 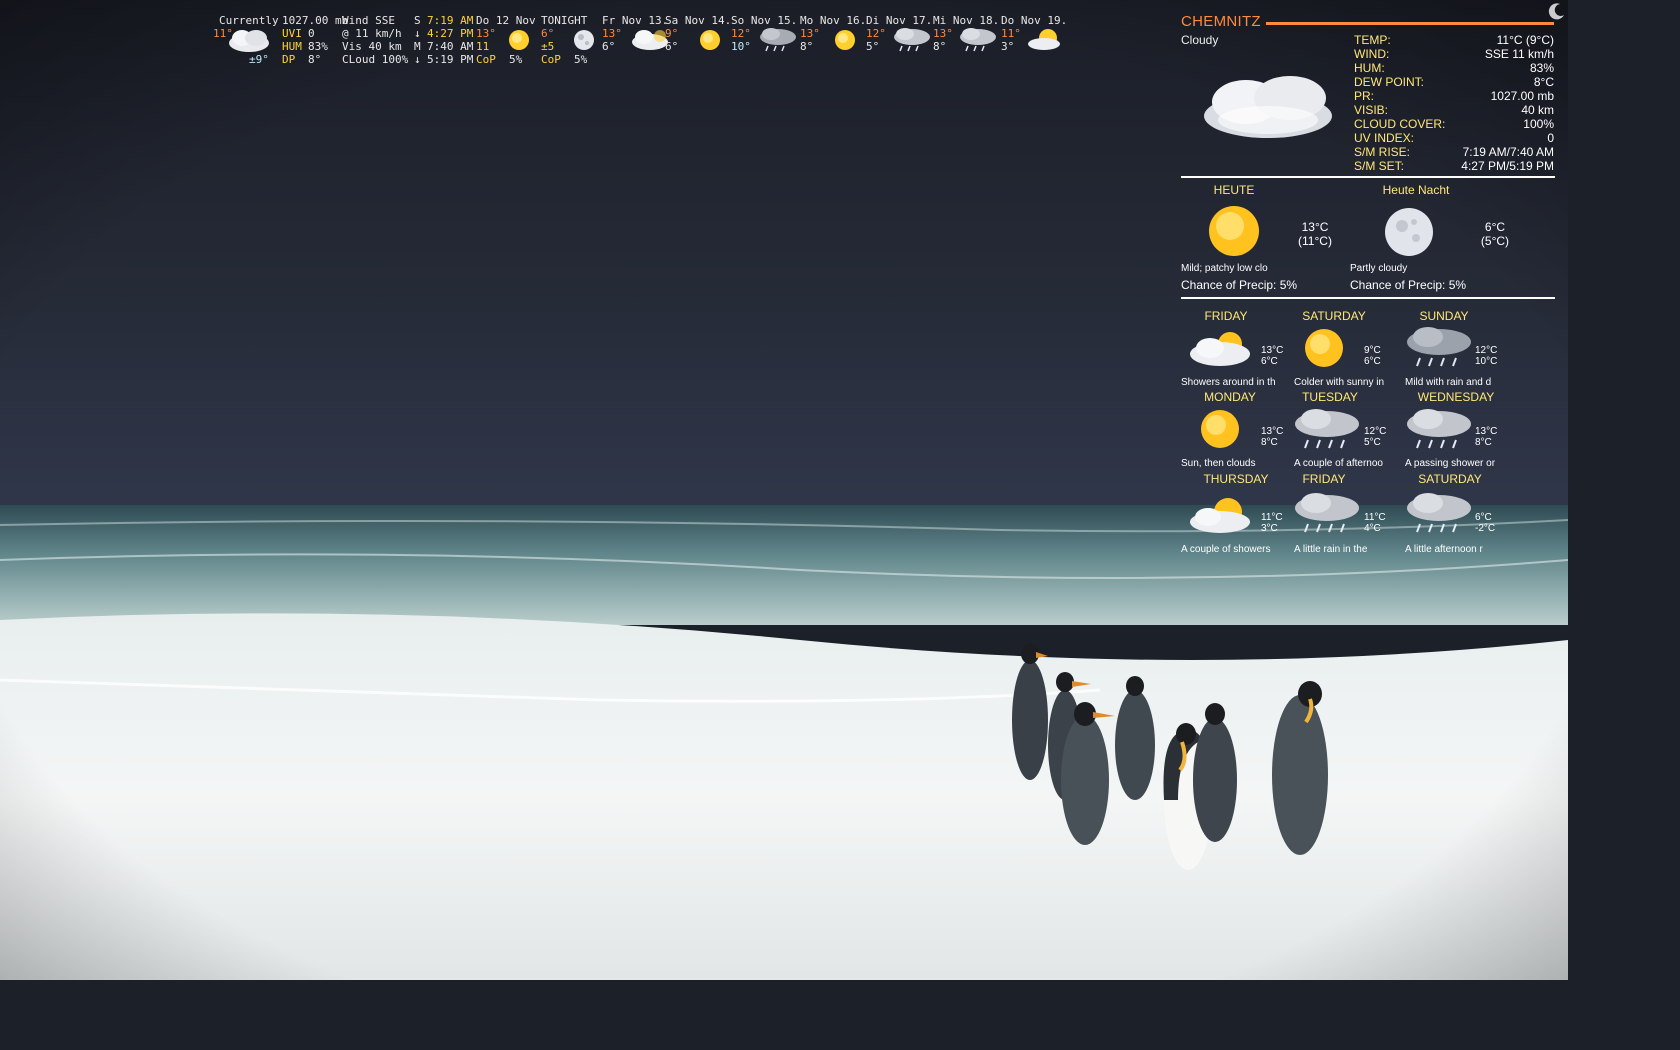 I want to click on forecast-lo: 5°C, so click(x=1372, y=442).